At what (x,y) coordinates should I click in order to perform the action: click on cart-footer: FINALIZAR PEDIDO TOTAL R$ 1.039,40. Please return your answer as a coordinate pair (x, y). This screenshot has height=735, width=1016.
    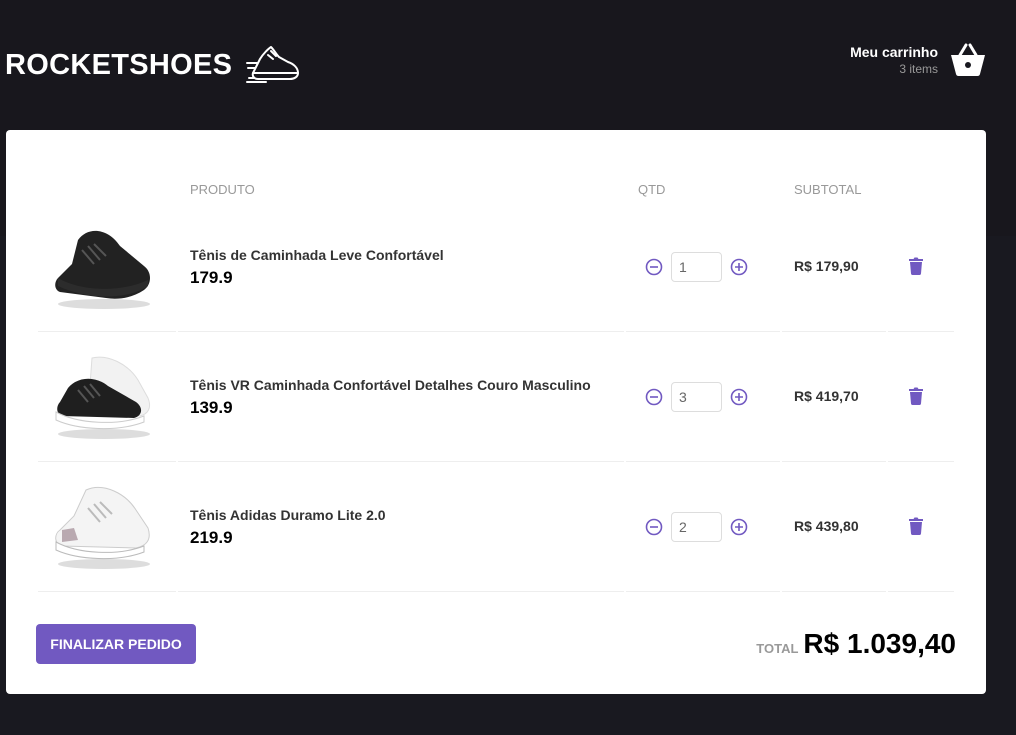
    Looking at the image, I should click on (496, 644).